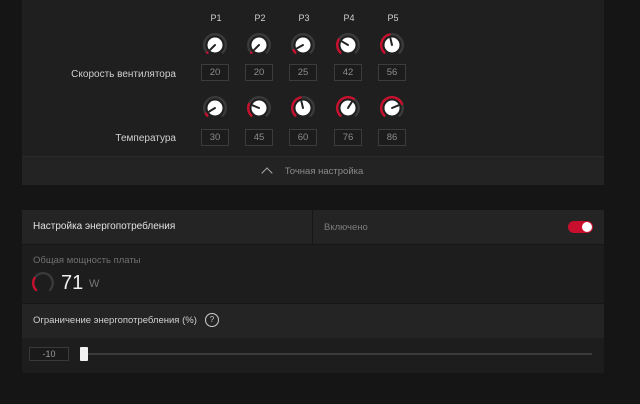 This screenshot has height=404, width=640. Describe the element at coordinates (216, 18) in the screenshot. I see `point-header-p1: P1` at that location.